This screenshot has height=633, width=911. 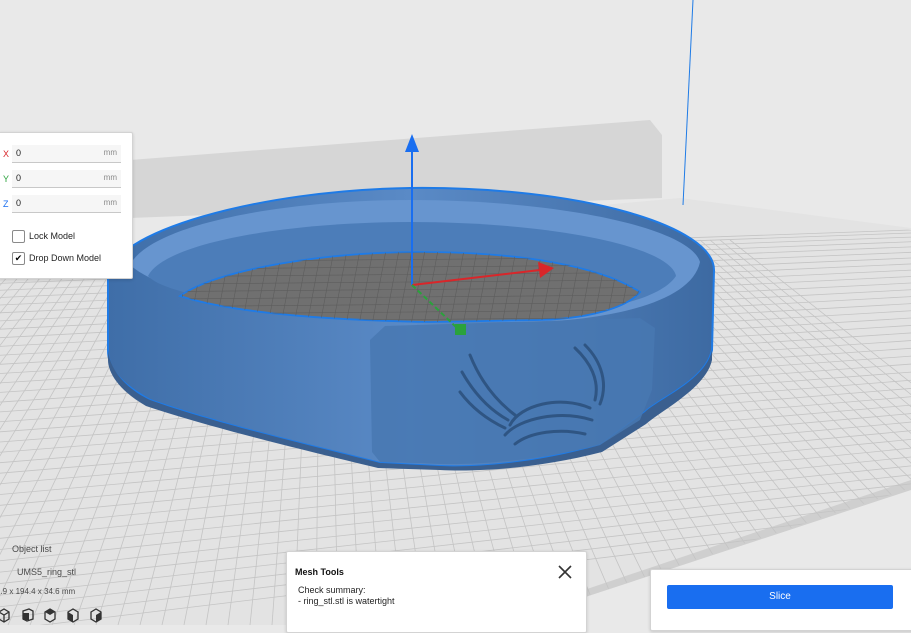 I want to click on lock-model-checkbox, so click(x=18, y=236).